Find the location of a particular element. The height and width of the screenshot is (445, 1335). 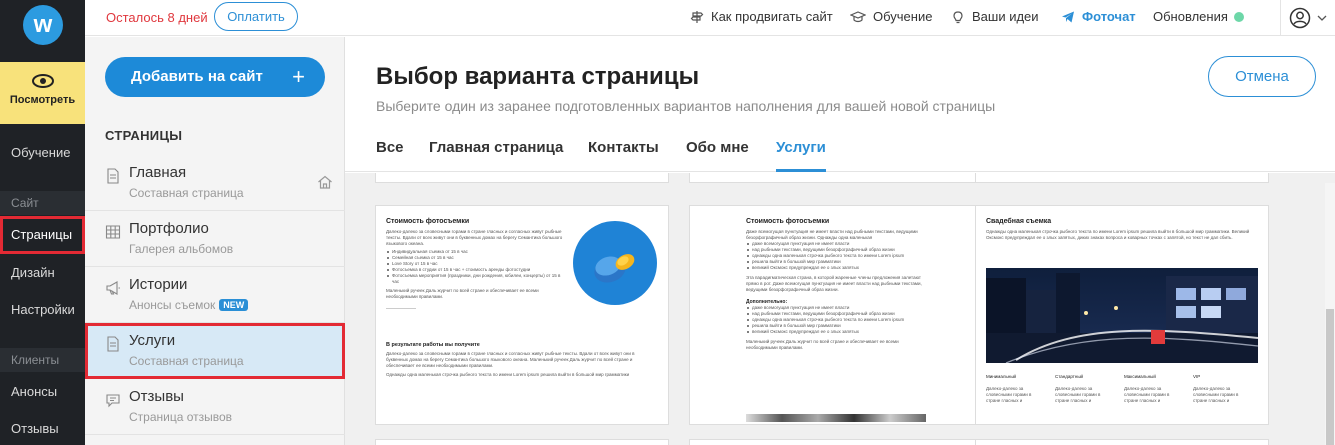

rail-pages: Страницы is located at coordinates (42, 235).